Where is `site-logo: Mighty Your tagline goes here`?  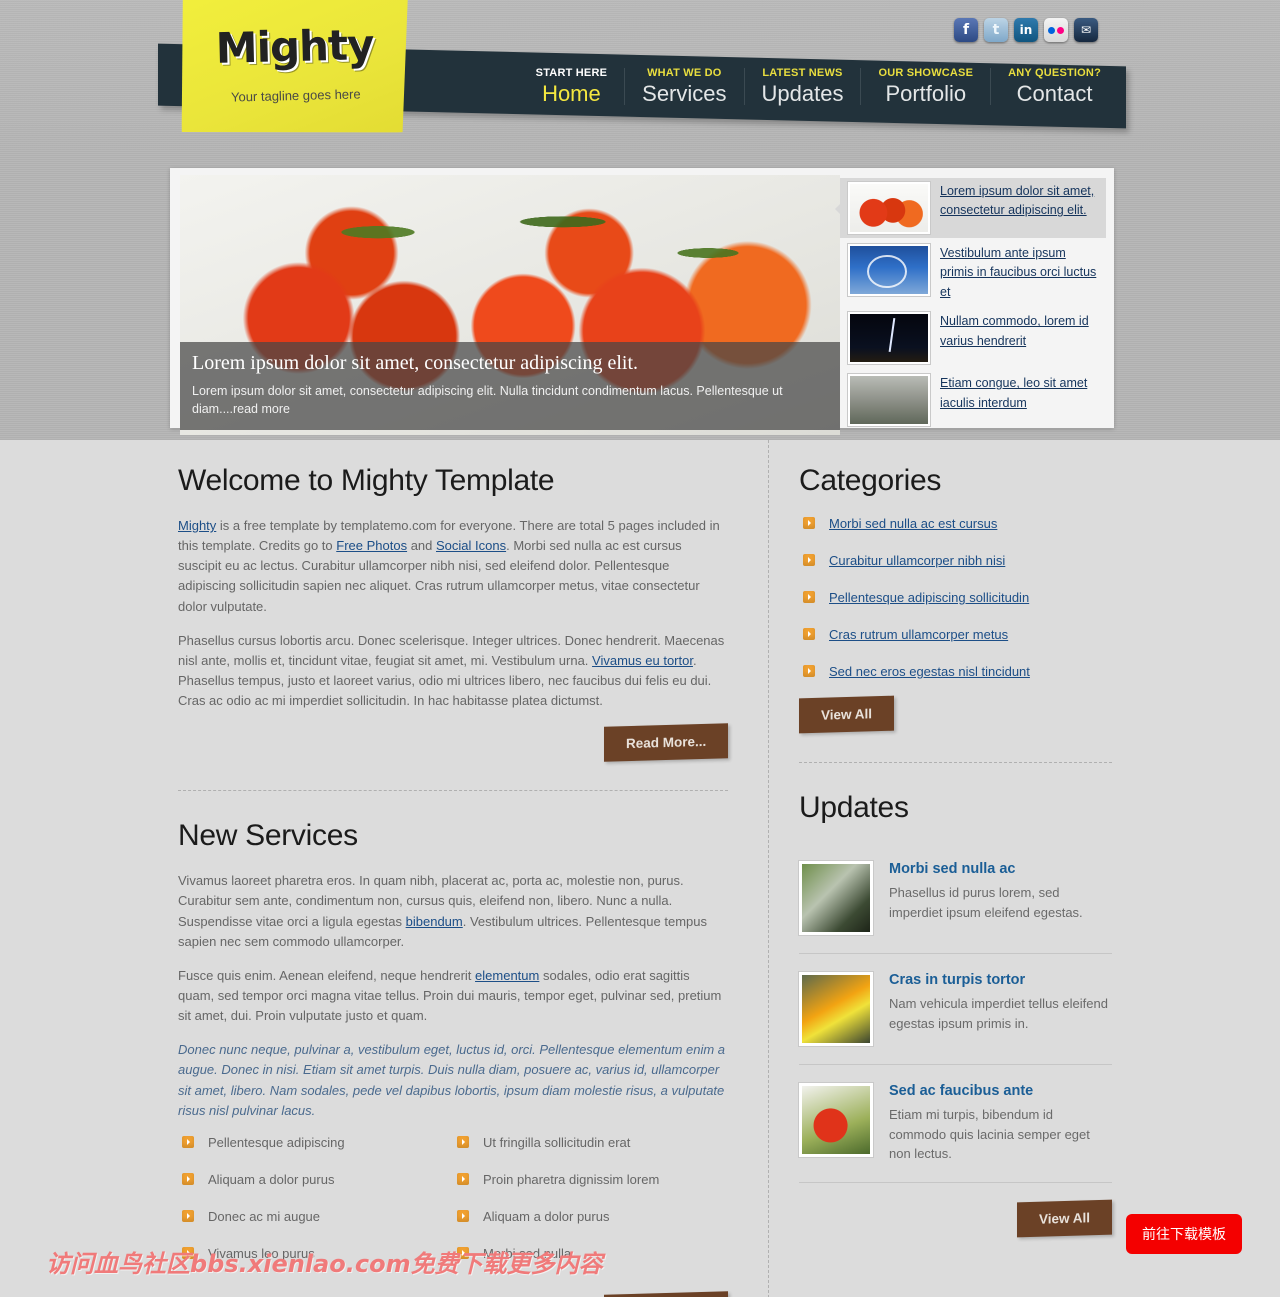
site-logo: Mighty Your tagline goes here is located at coordinates (294, 69).